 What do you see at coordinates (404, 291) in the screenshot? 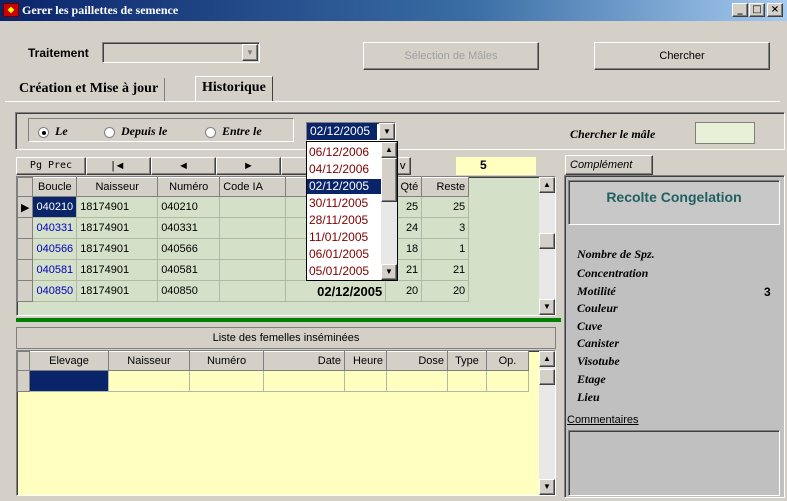
I see `cell-qte: 20` at bounding box center [404, 291].